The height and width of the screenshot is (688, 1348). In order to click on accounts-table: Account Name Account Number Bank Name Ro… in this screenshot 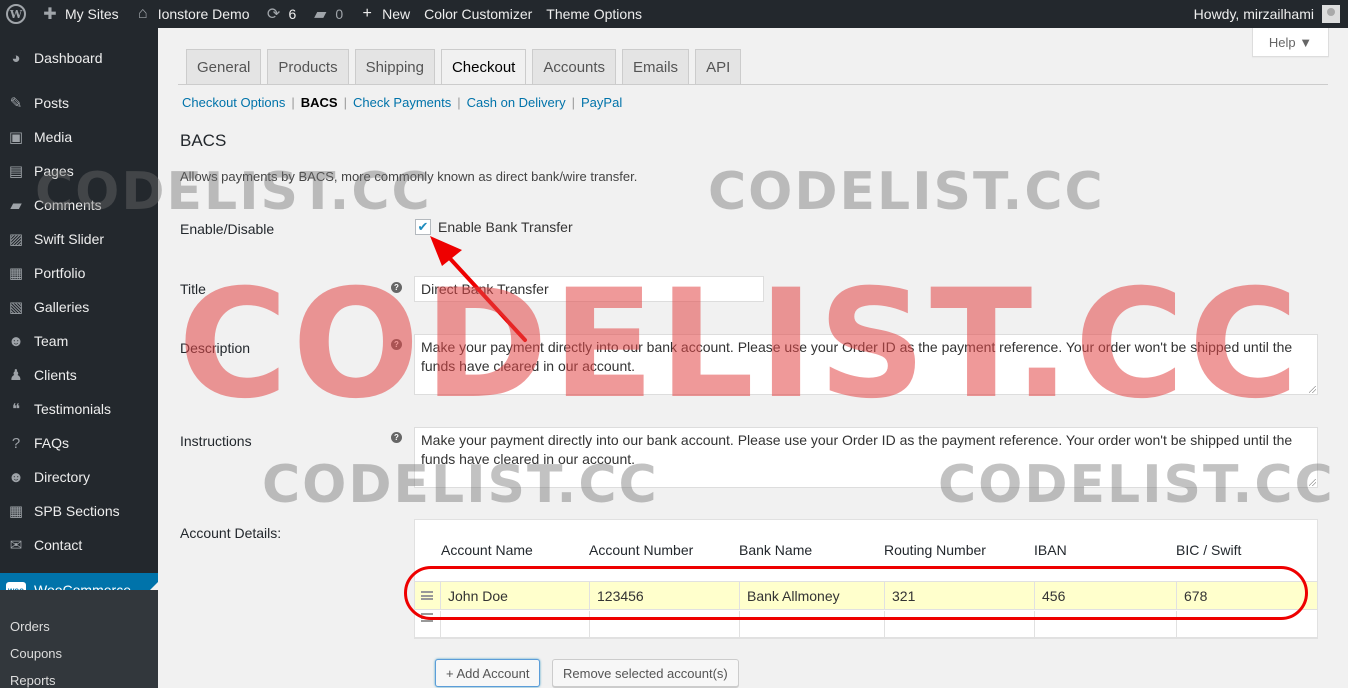, I will do `click(866, 579)`.